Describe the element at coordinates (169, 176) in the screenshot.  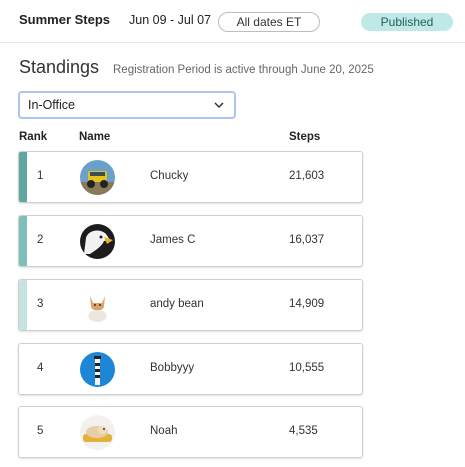
I see `participant-name: Chucky` at that location.